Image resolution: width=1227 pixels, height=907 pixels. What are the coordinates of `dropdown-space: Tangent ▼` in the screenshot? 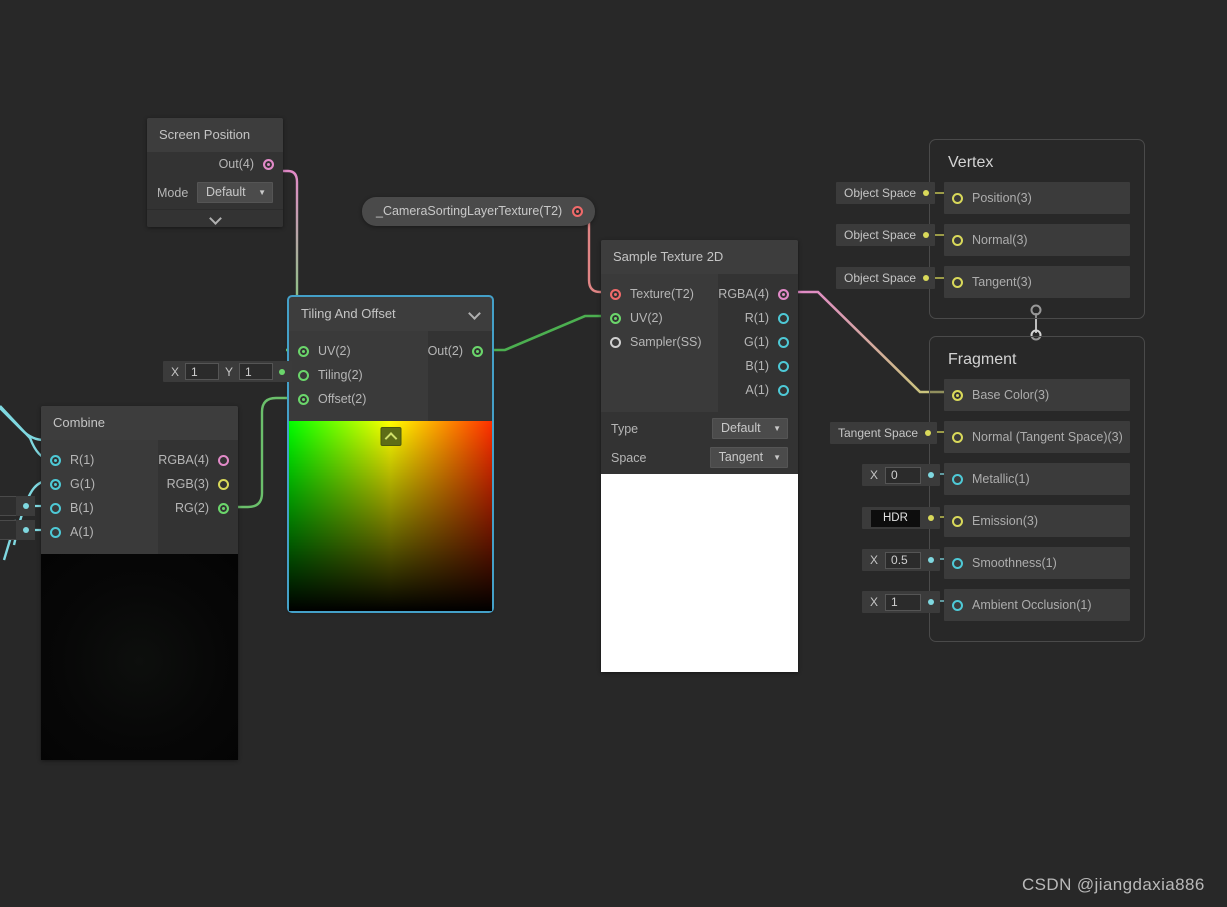 It's located at (748, 457).